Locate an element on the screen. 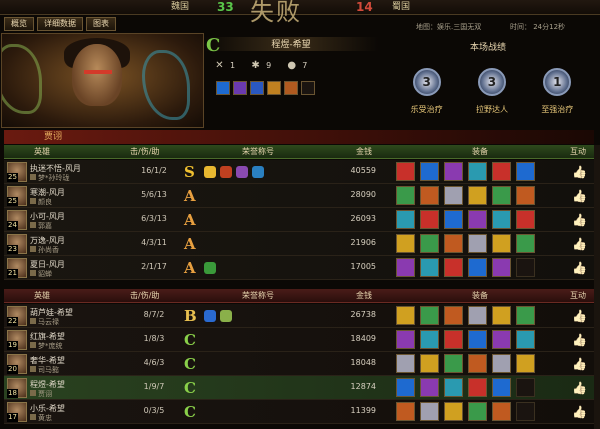 This screenshot has width=600, height=429. tab-charts: 图表 is located at coordinates (101, 24).